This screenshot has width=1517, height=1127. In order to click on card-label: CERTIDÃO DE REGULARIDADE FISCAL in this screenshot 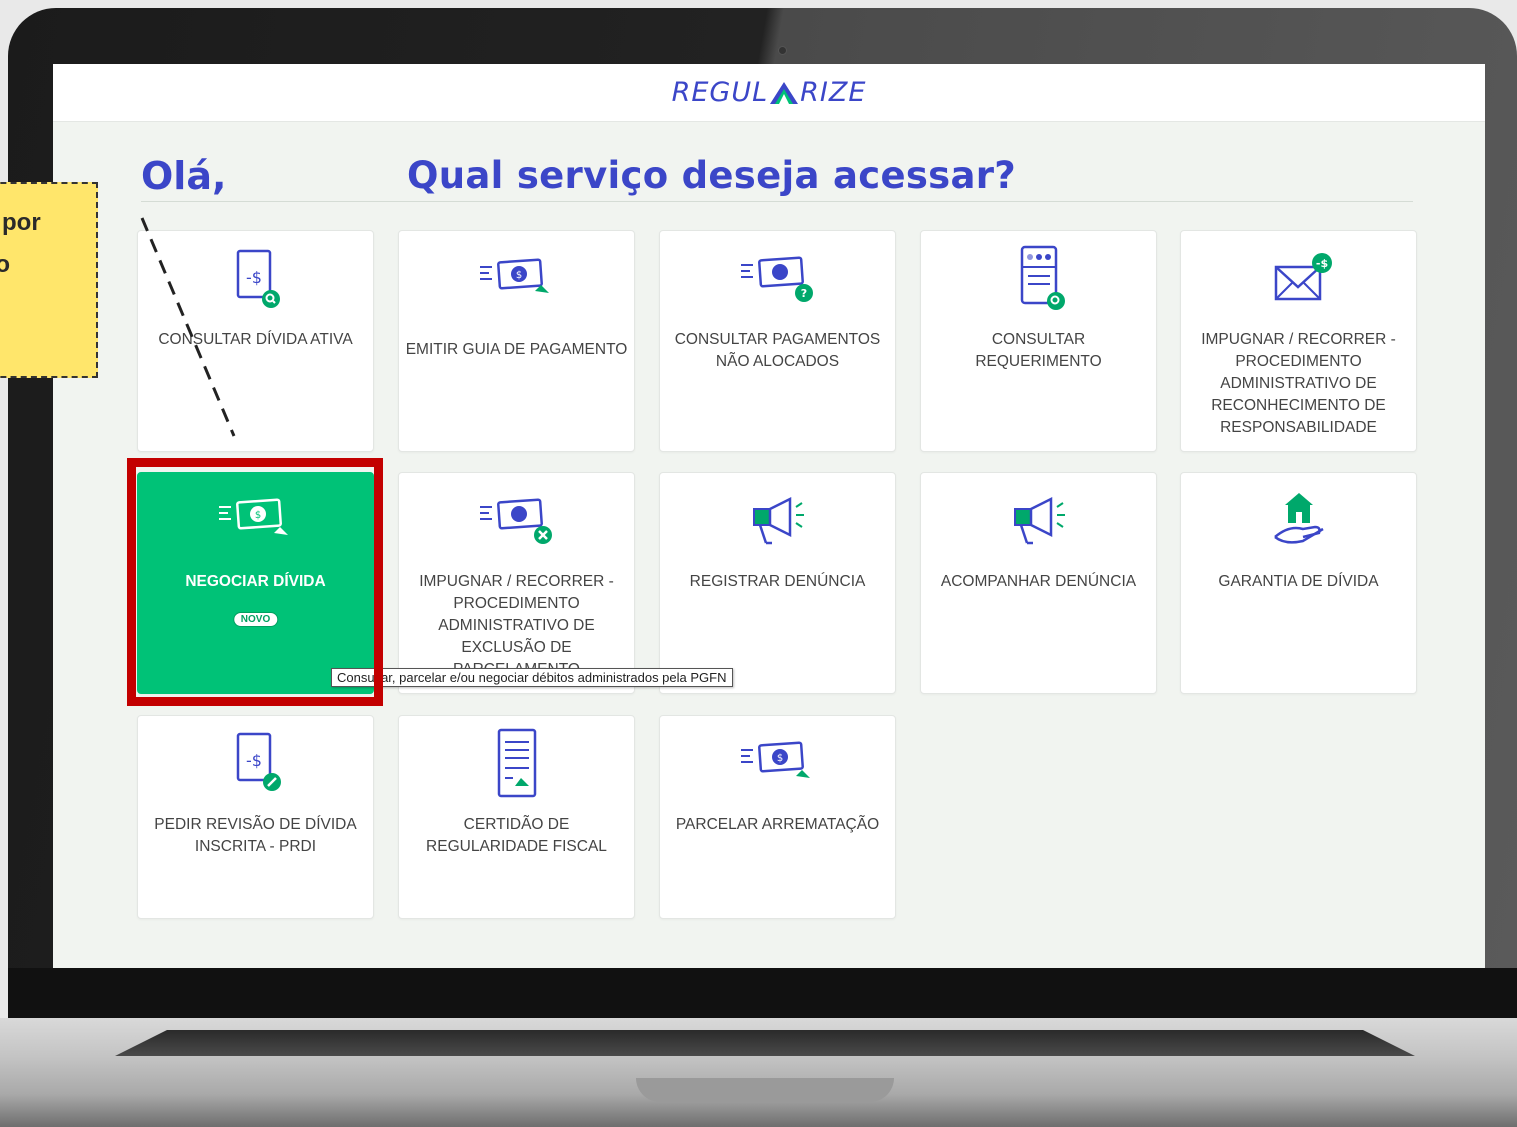, I will do `click(516, 835)`.